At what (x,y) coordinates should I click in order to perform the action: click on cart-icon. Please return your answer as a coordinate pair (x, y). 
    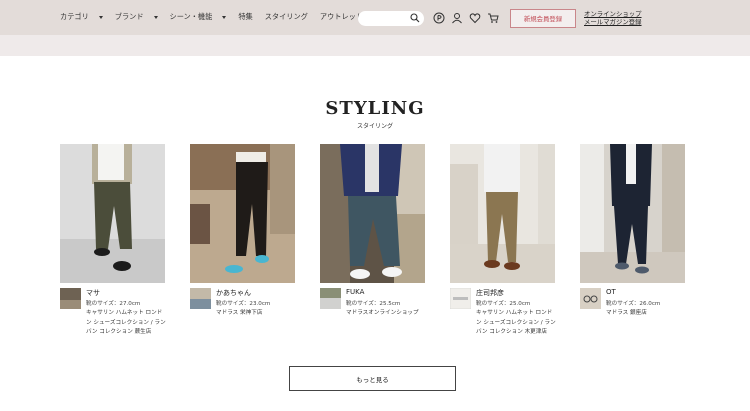
    Looking at the image, I should click on (493, 18).